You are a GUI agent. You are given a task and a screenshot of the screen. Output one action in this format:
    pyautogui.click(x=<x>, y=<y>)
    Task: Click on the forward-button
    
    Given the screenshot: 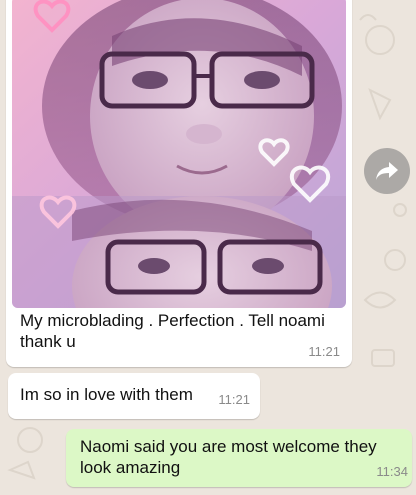 What is the action you would take?
    pyautogui.click(x=387, y=171)
    